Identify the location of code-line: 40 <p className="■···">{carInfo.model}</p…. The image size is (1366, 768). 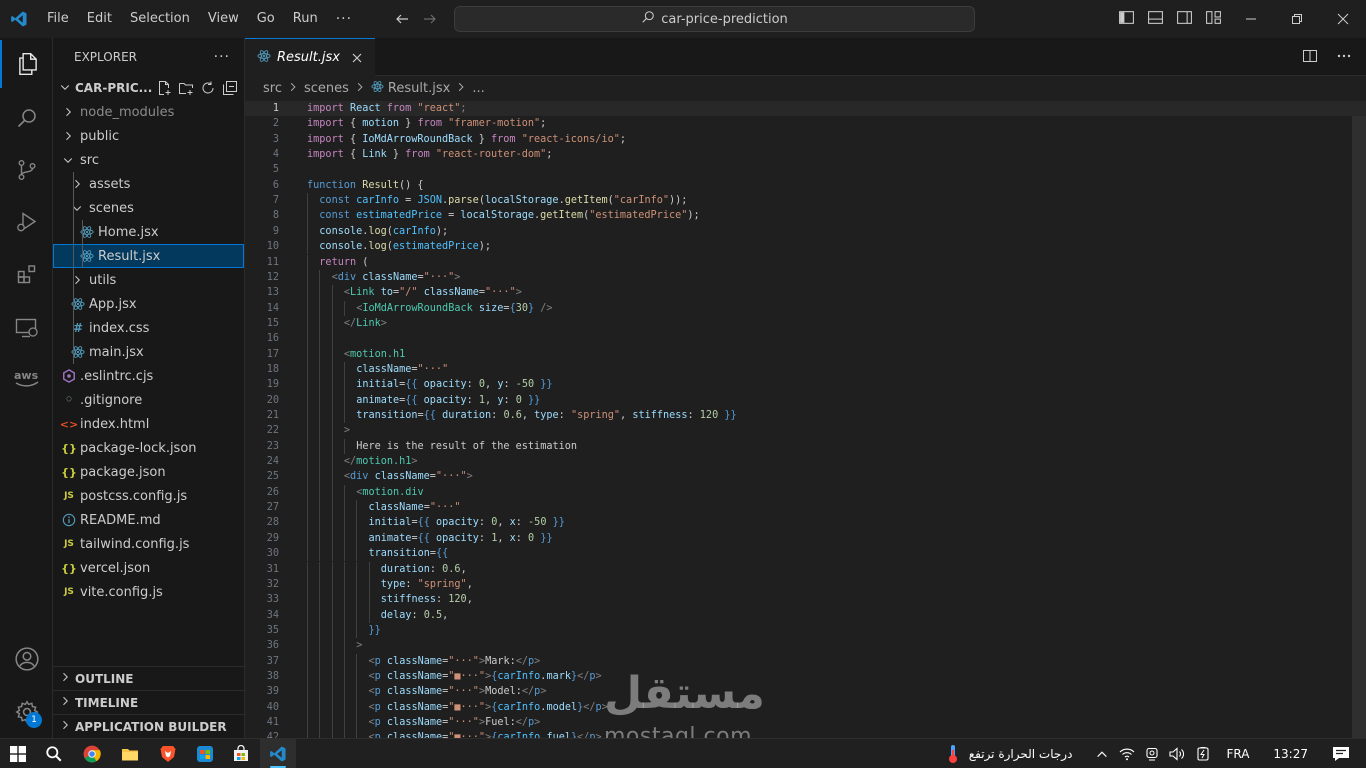
(805, 707).